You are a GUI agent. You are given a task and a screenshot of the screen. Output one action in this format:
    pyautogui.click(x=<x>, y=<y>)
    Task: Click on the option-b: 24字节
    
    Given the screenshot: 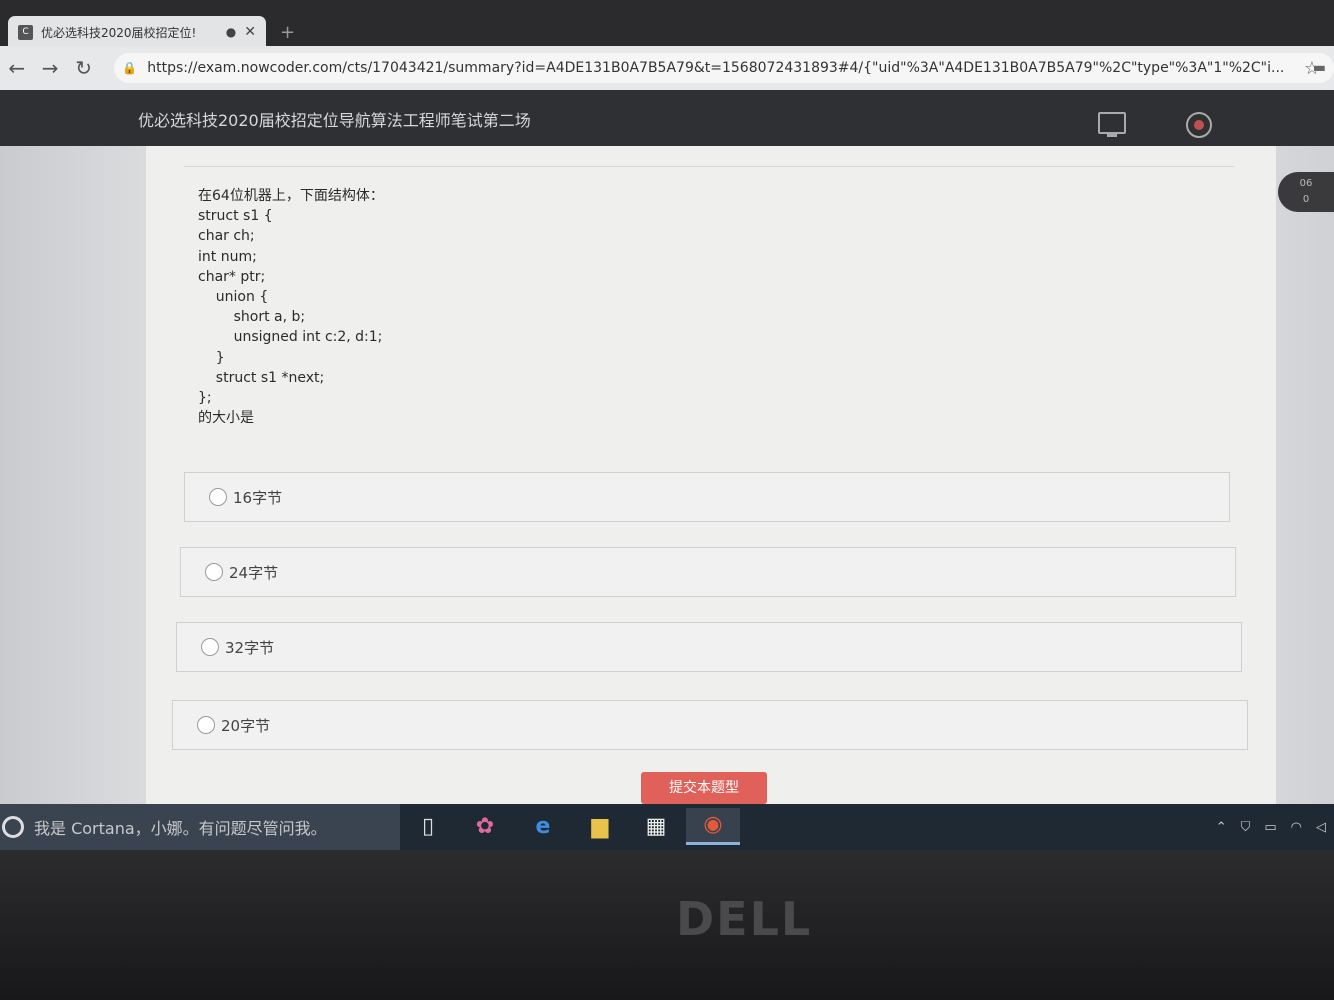 What is the action you would take?
    pyautogui.click(x=708, y=572)
    